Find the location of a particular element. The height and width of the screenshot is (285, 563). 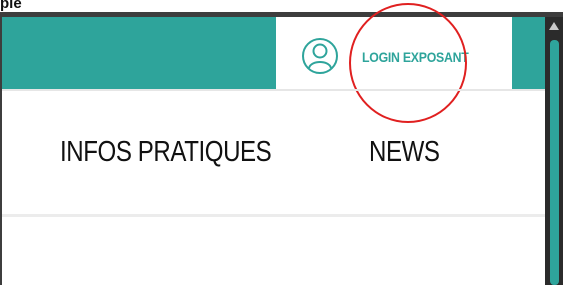

scrollbar-thumb is located at coordinates (554, 162).